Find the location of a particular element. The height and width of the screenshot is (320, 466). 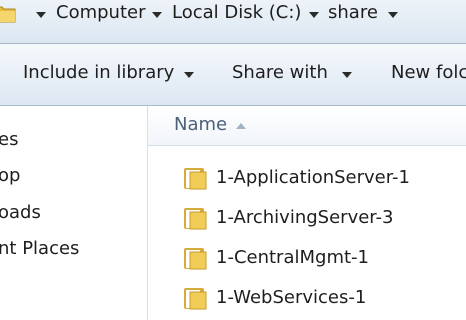

nav-item-recent-places: nt Places is located at coordinates (39, 249).